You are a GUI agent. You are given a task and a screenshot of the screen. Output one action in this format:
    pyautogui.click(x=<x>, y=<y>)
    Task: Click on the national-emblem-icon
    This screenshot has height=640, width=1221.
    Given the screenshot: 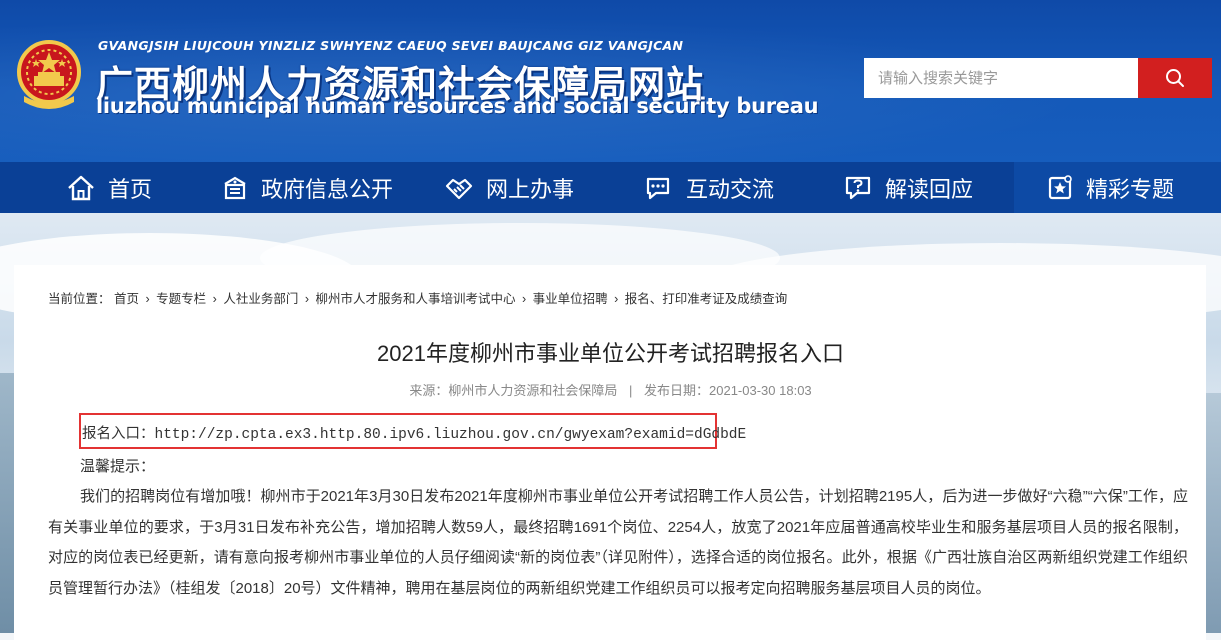 What is the action you would take?
    pyautogui.click(x=49, y=74)
    